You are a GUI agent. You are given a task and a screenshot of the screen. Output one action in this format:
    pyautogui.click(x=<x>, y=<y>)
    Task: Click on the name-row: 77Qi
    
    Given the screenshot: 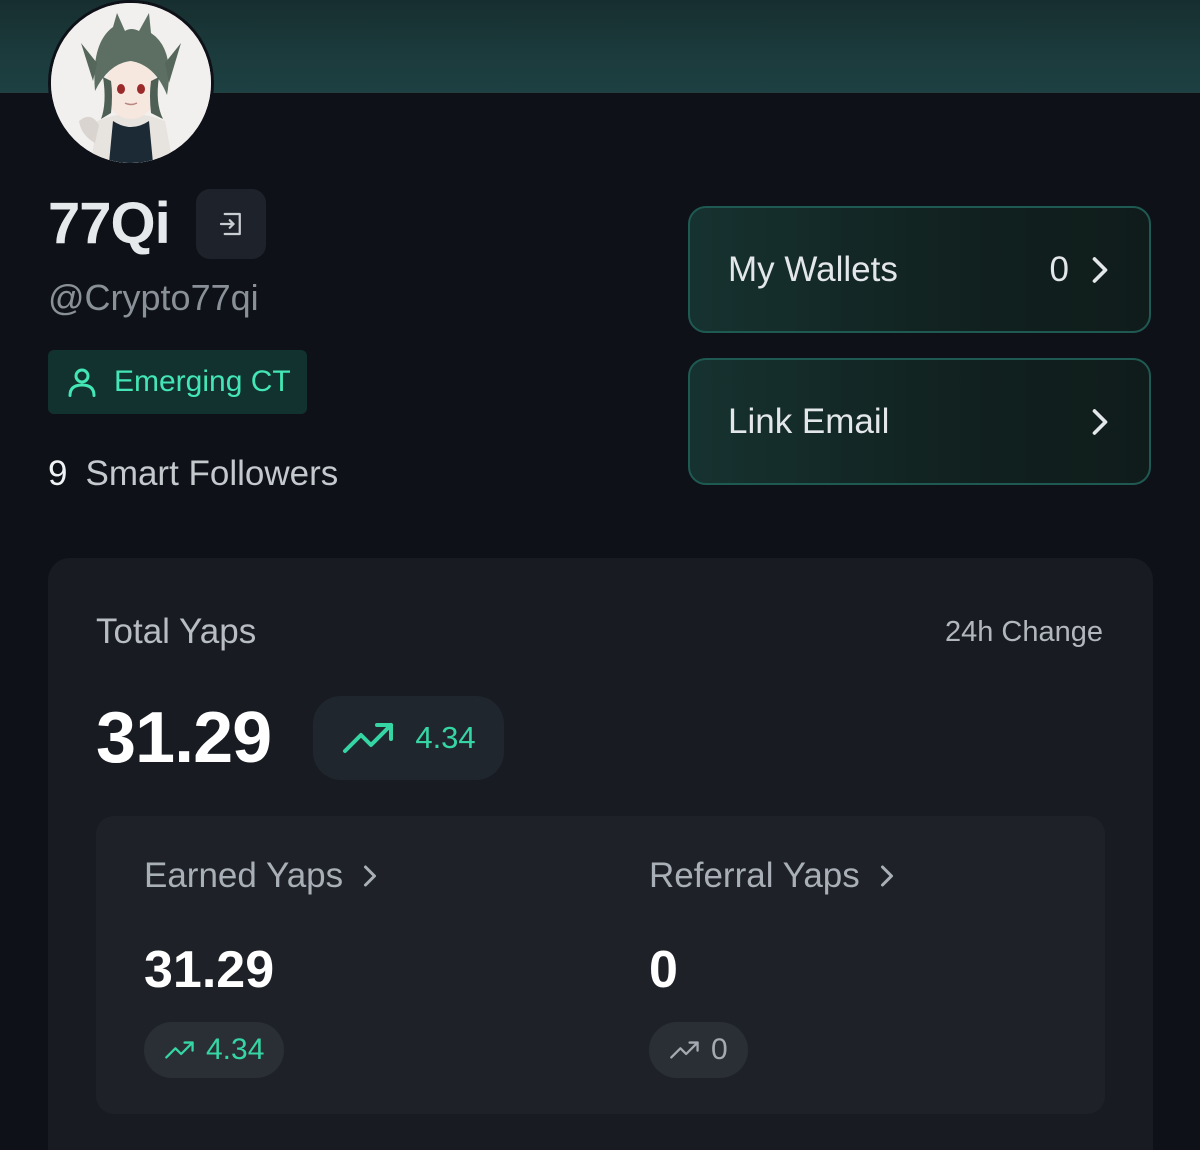 What is the action you would take?
    pyautogui.click(x=157, y=224)
    